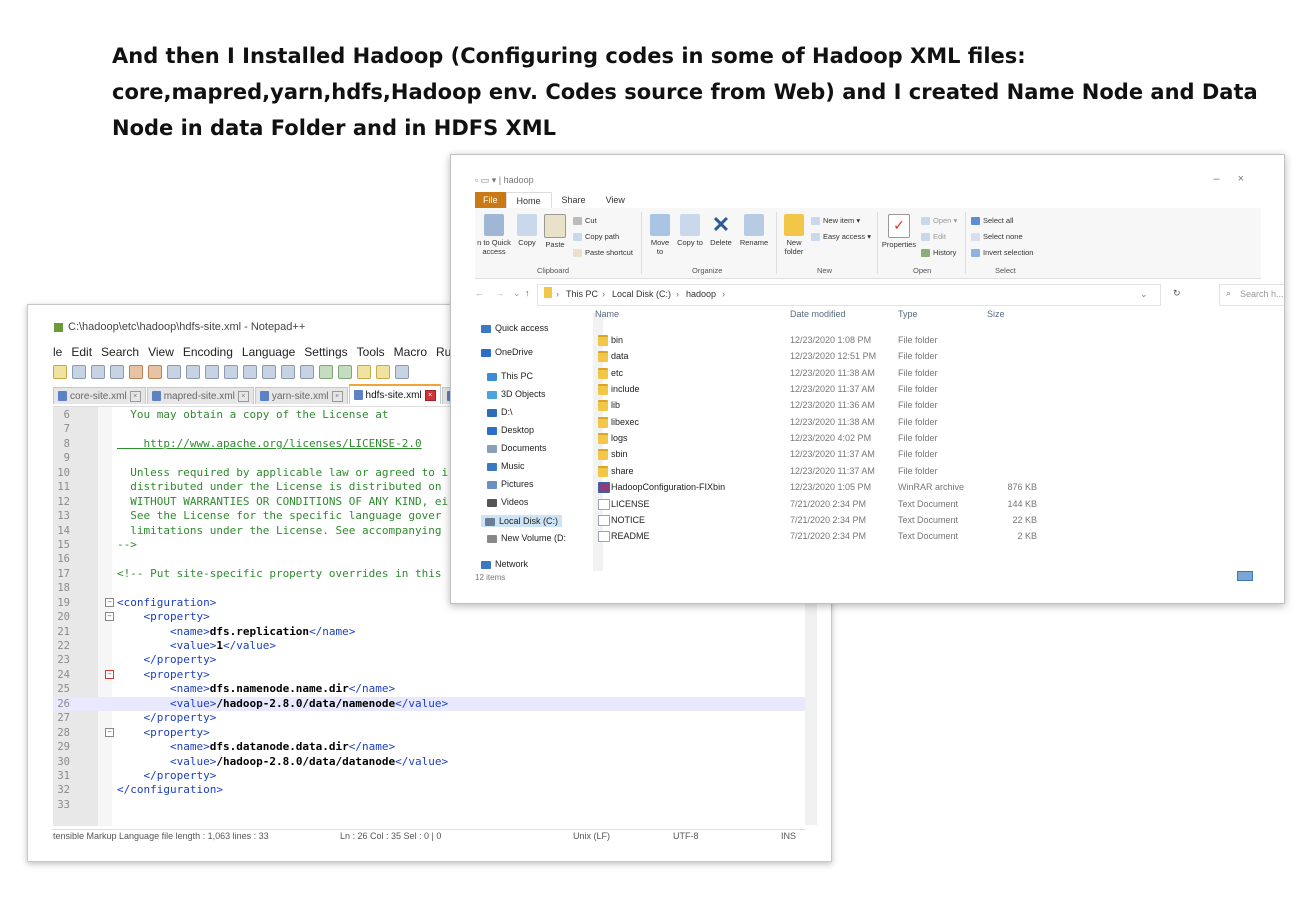 This screenshot has width=1301, height=917. Describe the element at coordinates (603, 253) in the screenshot. I see `paste-shortcut-button: Paste shortcut` at that location.